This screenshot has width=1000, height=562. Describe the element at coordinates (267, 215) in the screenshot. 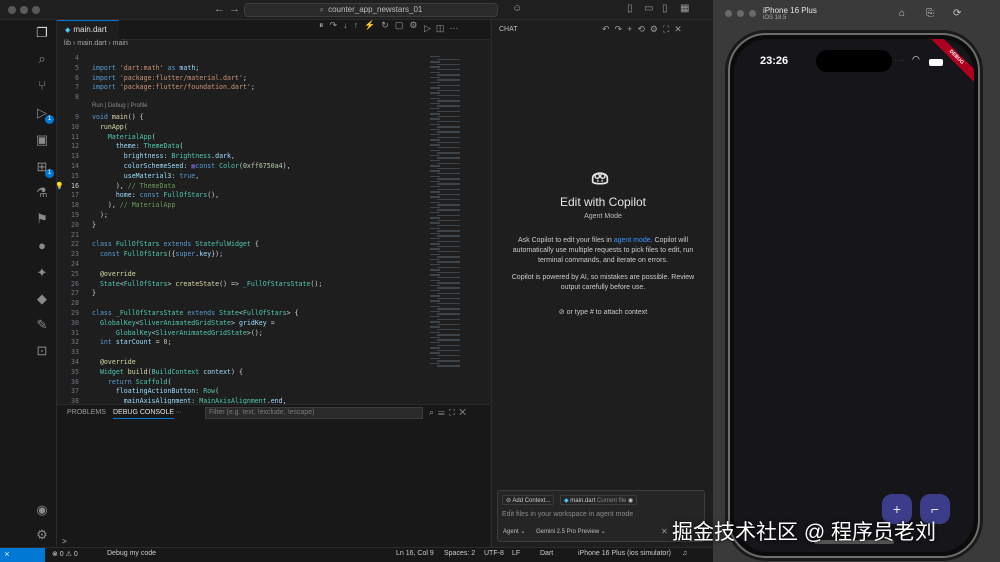

I see `code-line: 19 );` at that location.